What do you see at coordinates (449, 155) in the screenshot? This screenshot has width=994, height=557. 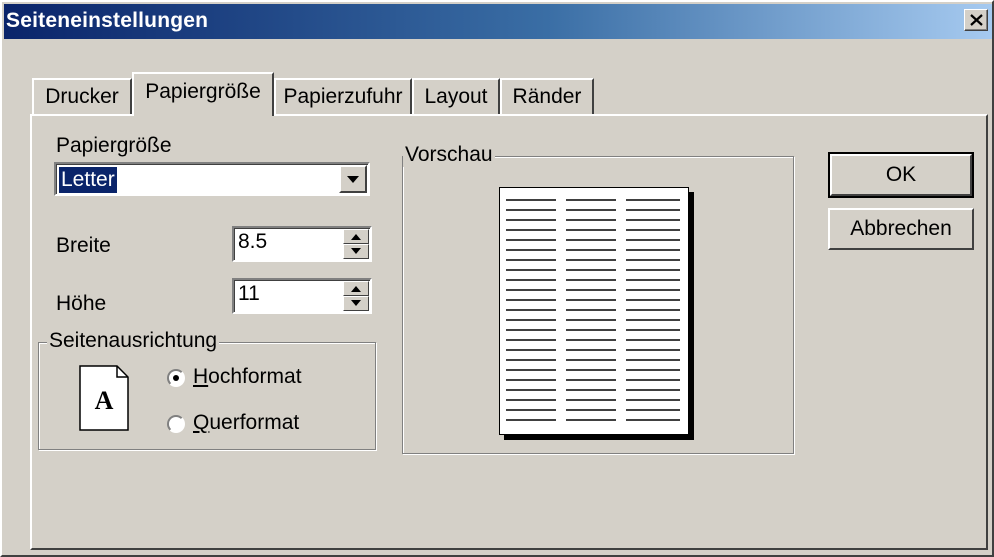 I see `preview-group-label: Vorschau` at bounding box center [449, 155].